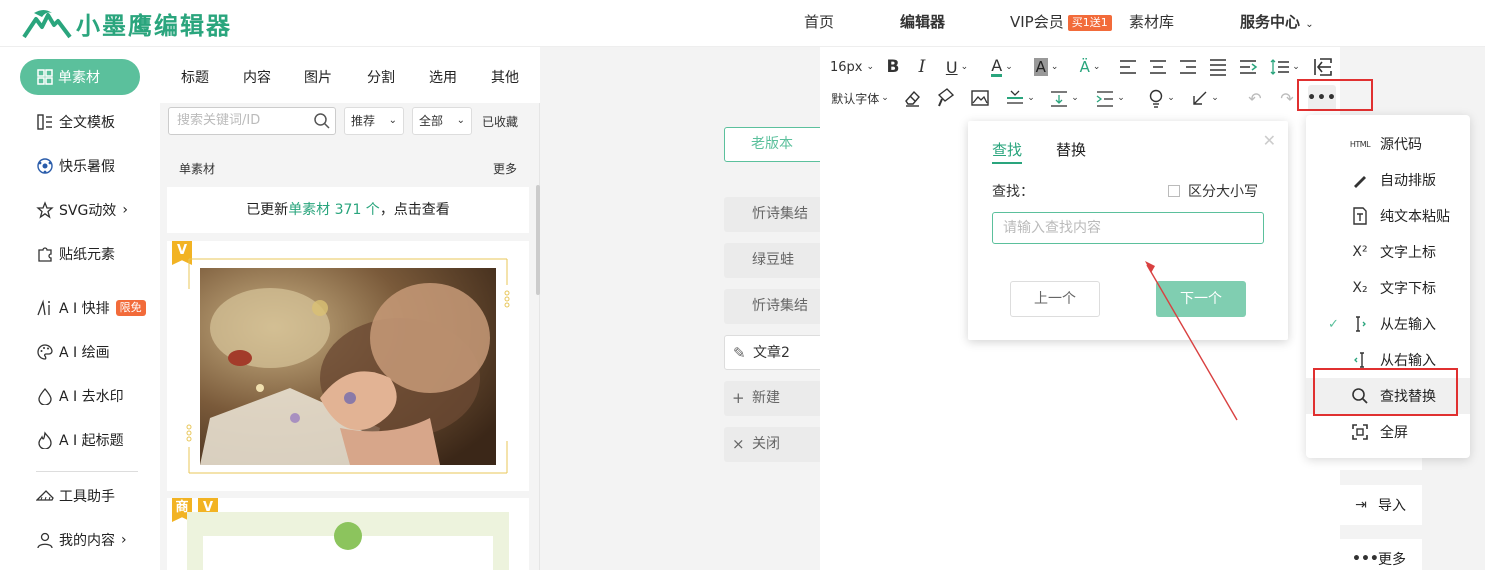  Describe the element at coordinates (912, 98) in the screenshot. I see `eraser-icon` at that location.